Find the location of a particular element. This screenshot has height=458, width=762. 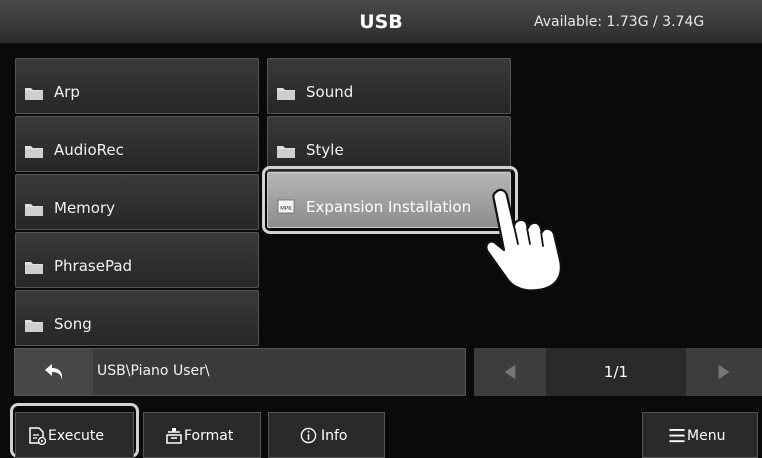

back-button is located at coordinates (54, 372).